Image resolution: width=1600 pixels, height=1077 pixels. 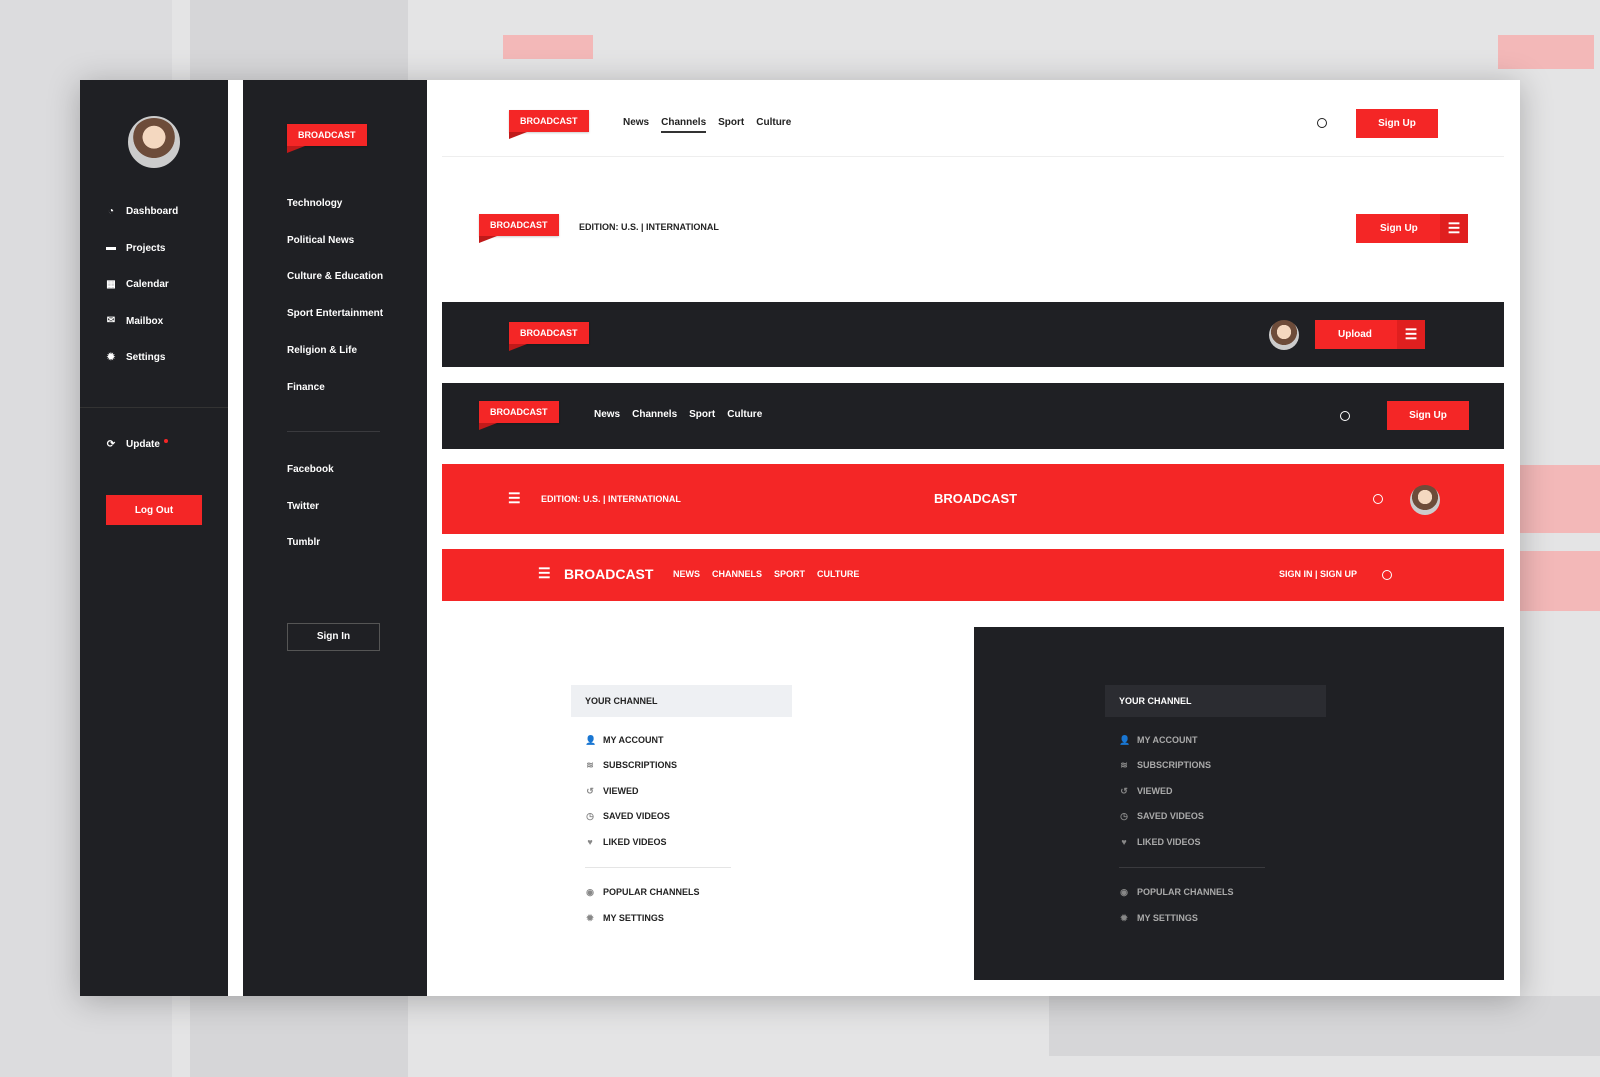 I want to click on viewed-icon: ↺, so click(x=590, y=790).